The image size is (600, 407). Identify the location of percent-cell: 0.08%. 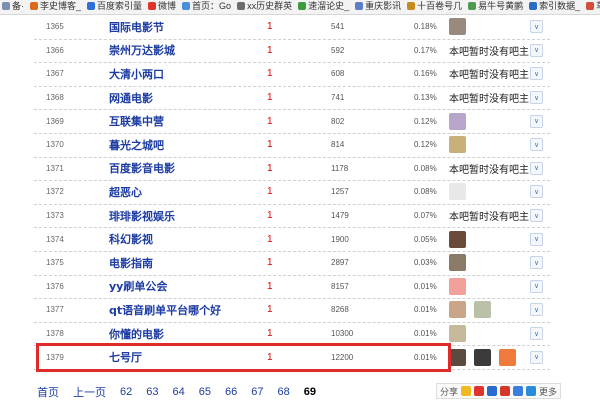
(425, 192).